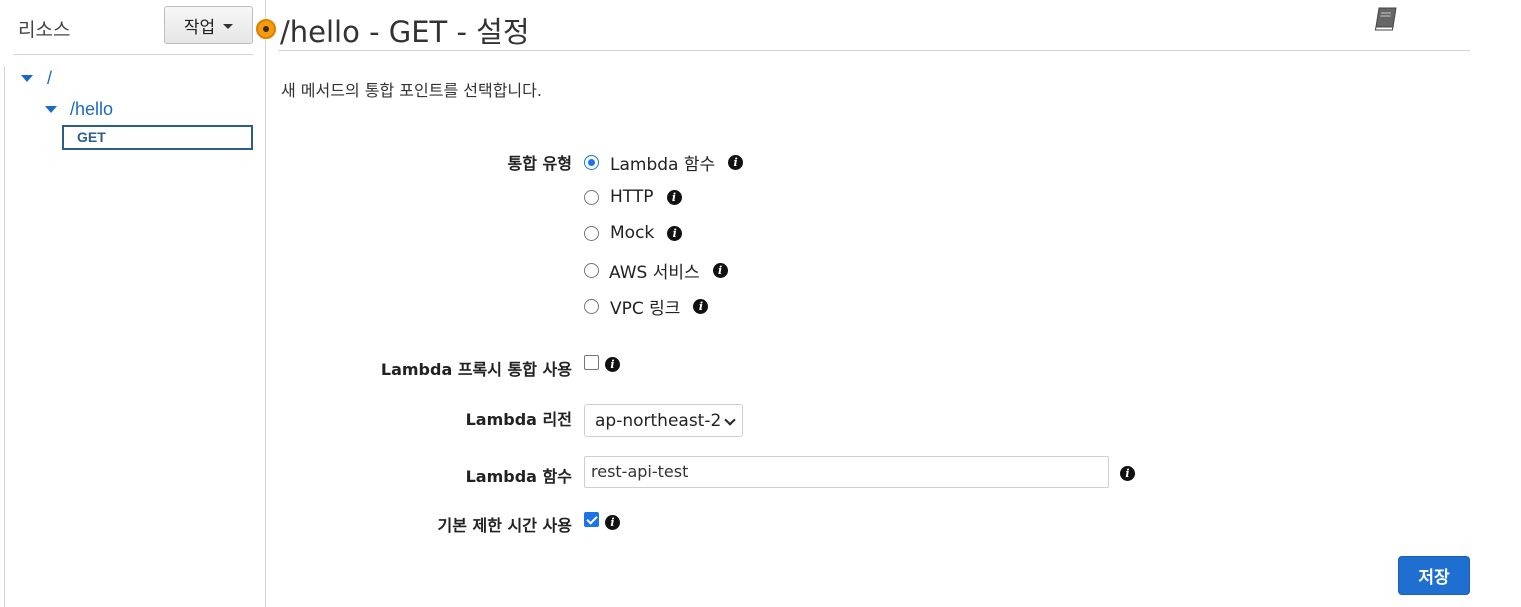 The height and width of the screenshot is (607, 1521). I want to click on status-indicator-icon, so click(266, 29).